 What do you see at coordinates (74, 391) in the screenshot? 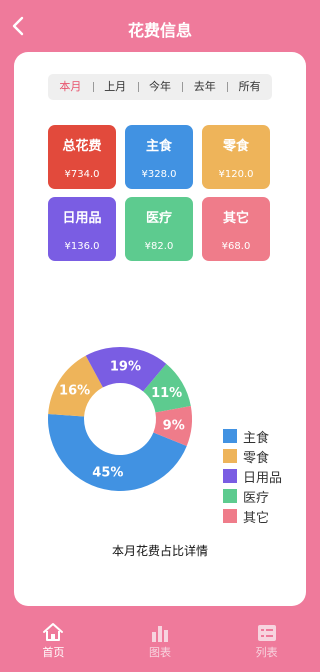
I see `slice-snacks-label: 16%` at bounding box center [74, 391].